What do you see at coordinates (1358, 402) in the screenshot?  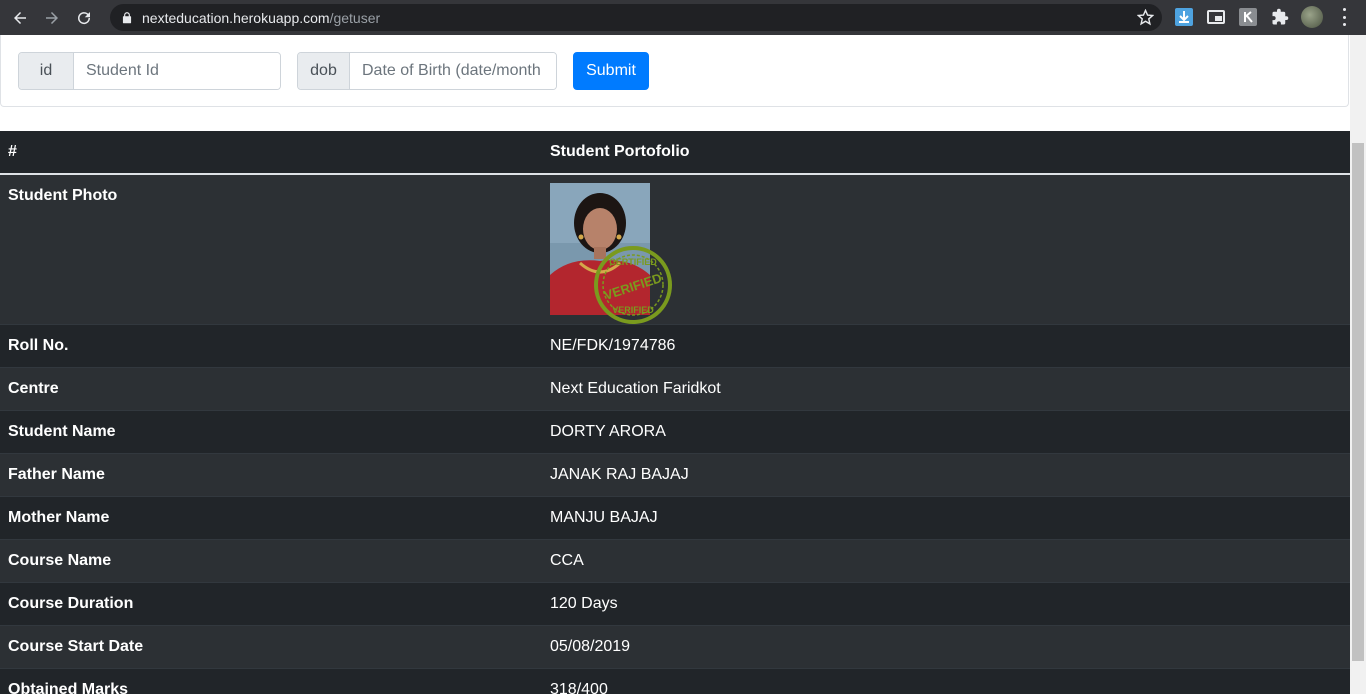 I see `scrollbar-thumb` at bounding box center [1358, 402].